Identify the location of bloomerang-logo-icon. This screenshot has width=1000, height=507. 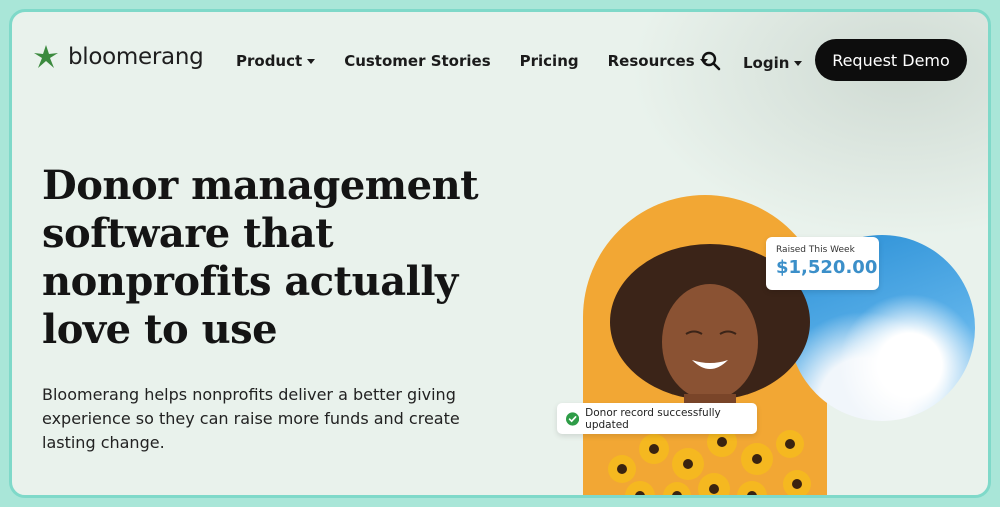
(46, 56).